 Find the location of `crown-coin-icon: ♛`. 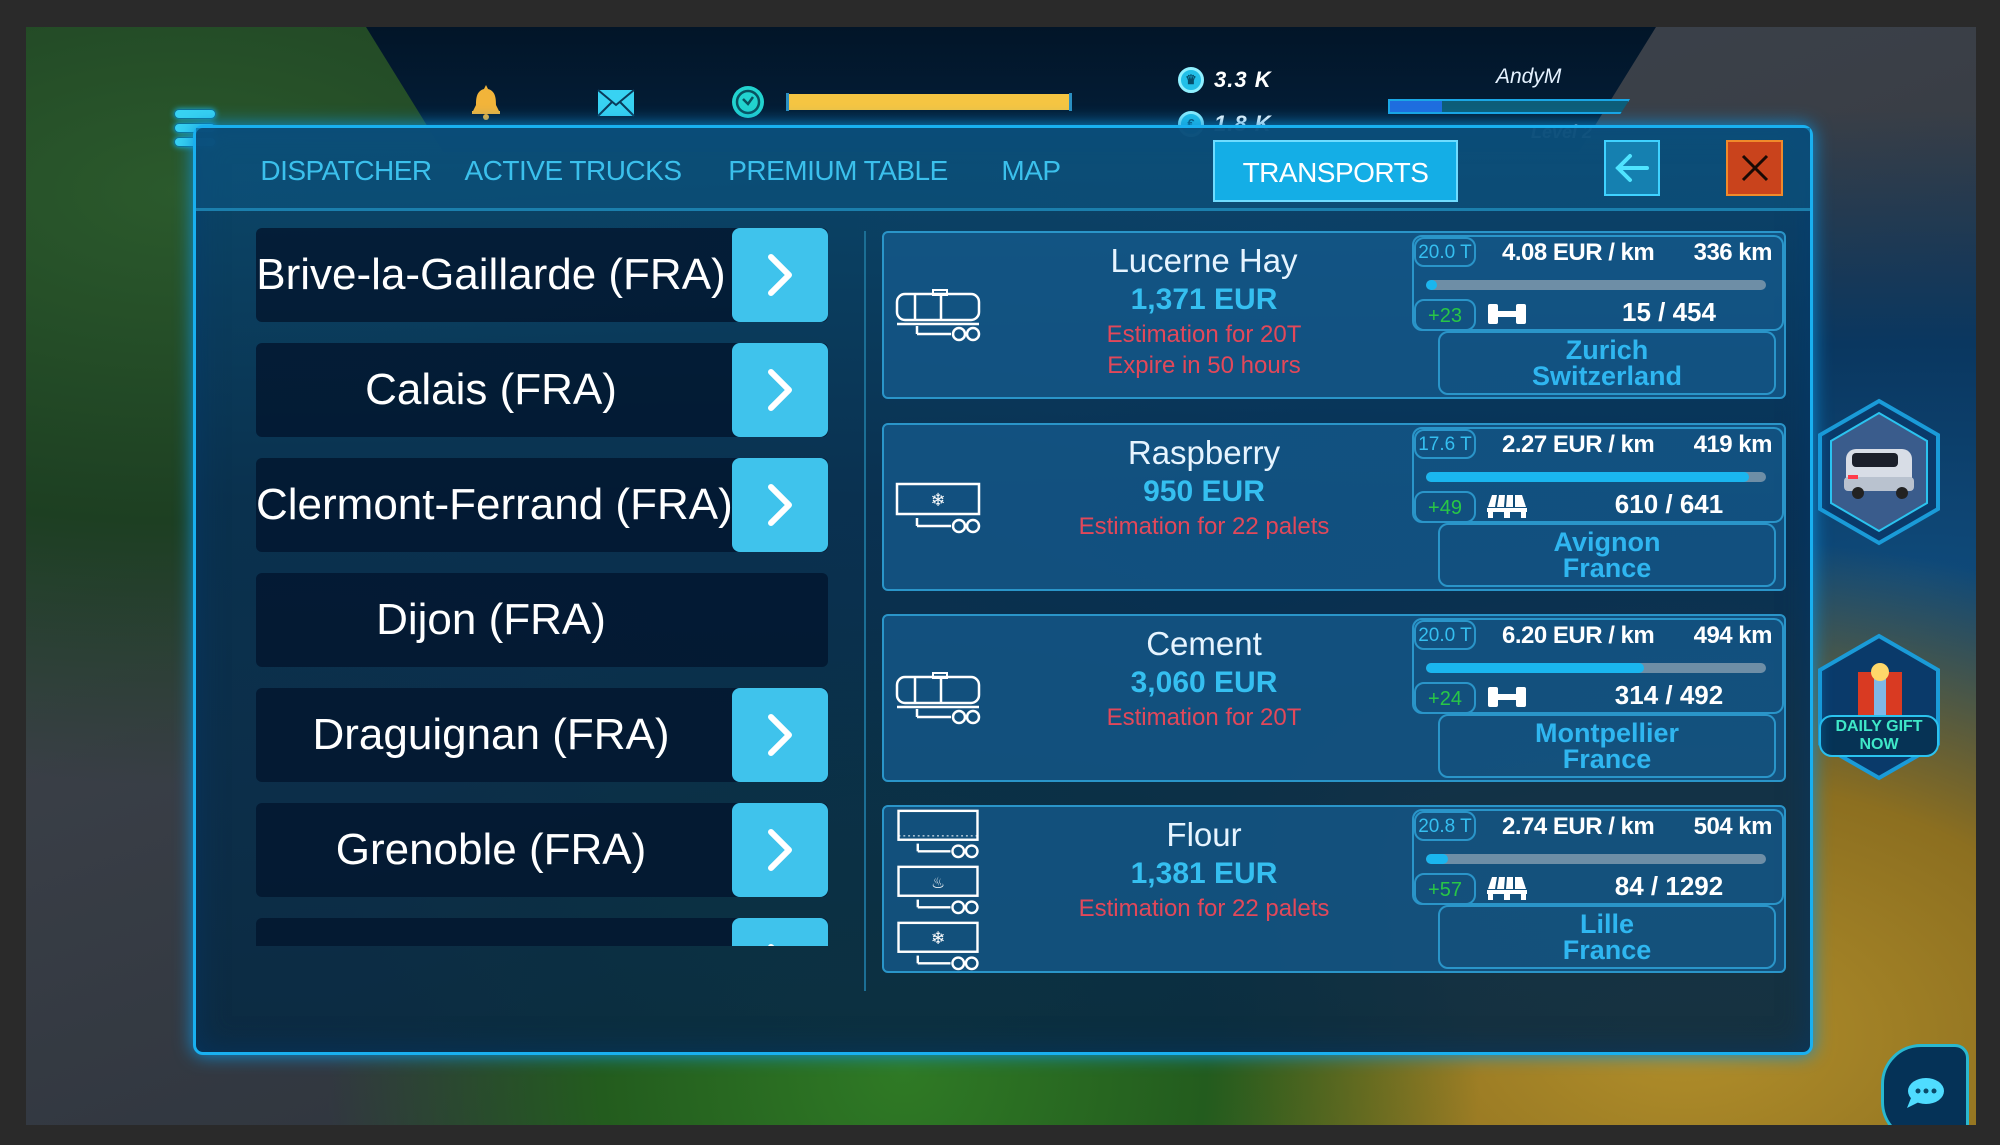

crown-coin-icon: ♛ is located at coordinates (1191, 80).